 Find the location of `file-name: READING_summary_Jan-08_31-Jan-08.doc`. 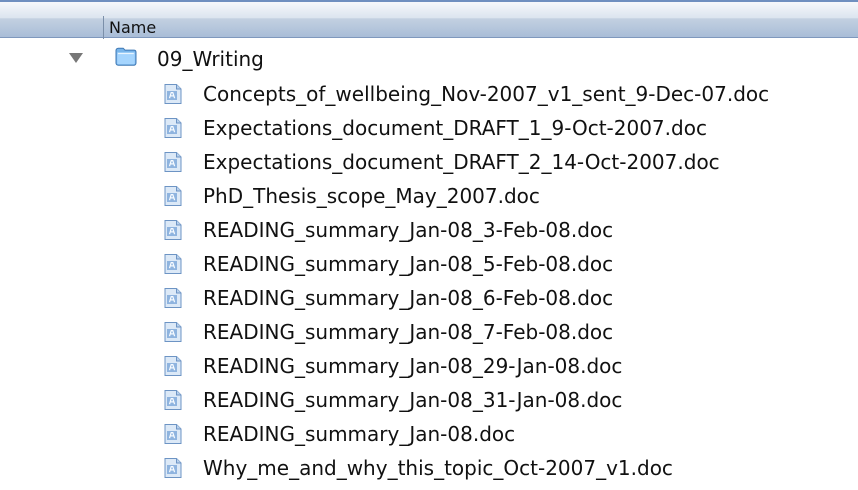

file-name: READING_summary_Jan-08_31-Jan-08.doc is located at coordinates (413, 400).